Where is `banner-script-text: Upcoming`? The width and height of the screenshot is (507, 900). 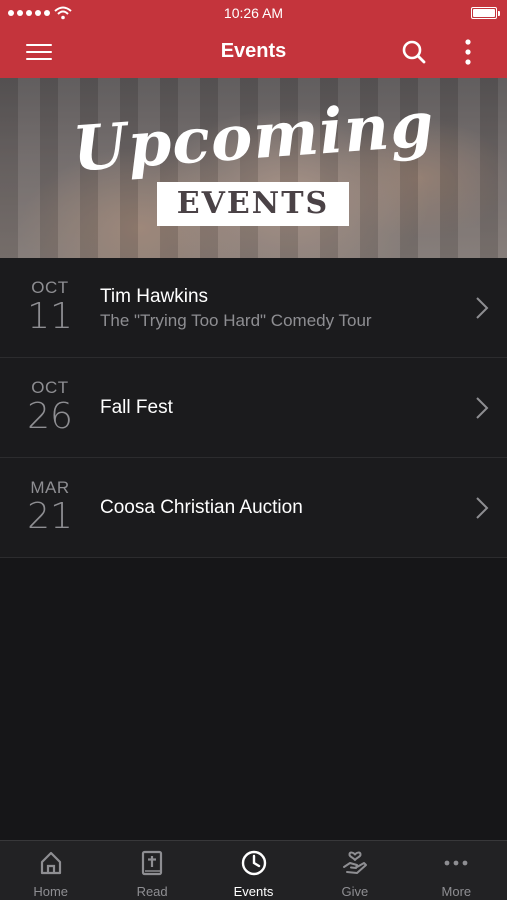
banner-script-text: Upcoming is located at coordinates (253, 136).